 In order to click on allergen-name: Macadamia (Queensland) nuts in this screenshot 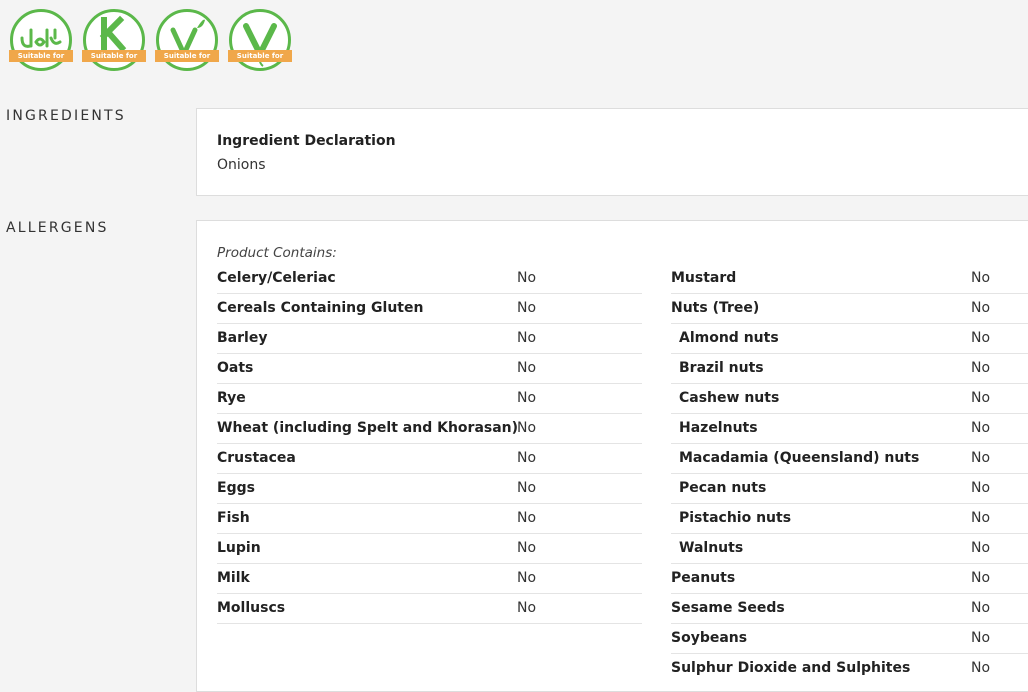, I will do `click(799, 458)`.